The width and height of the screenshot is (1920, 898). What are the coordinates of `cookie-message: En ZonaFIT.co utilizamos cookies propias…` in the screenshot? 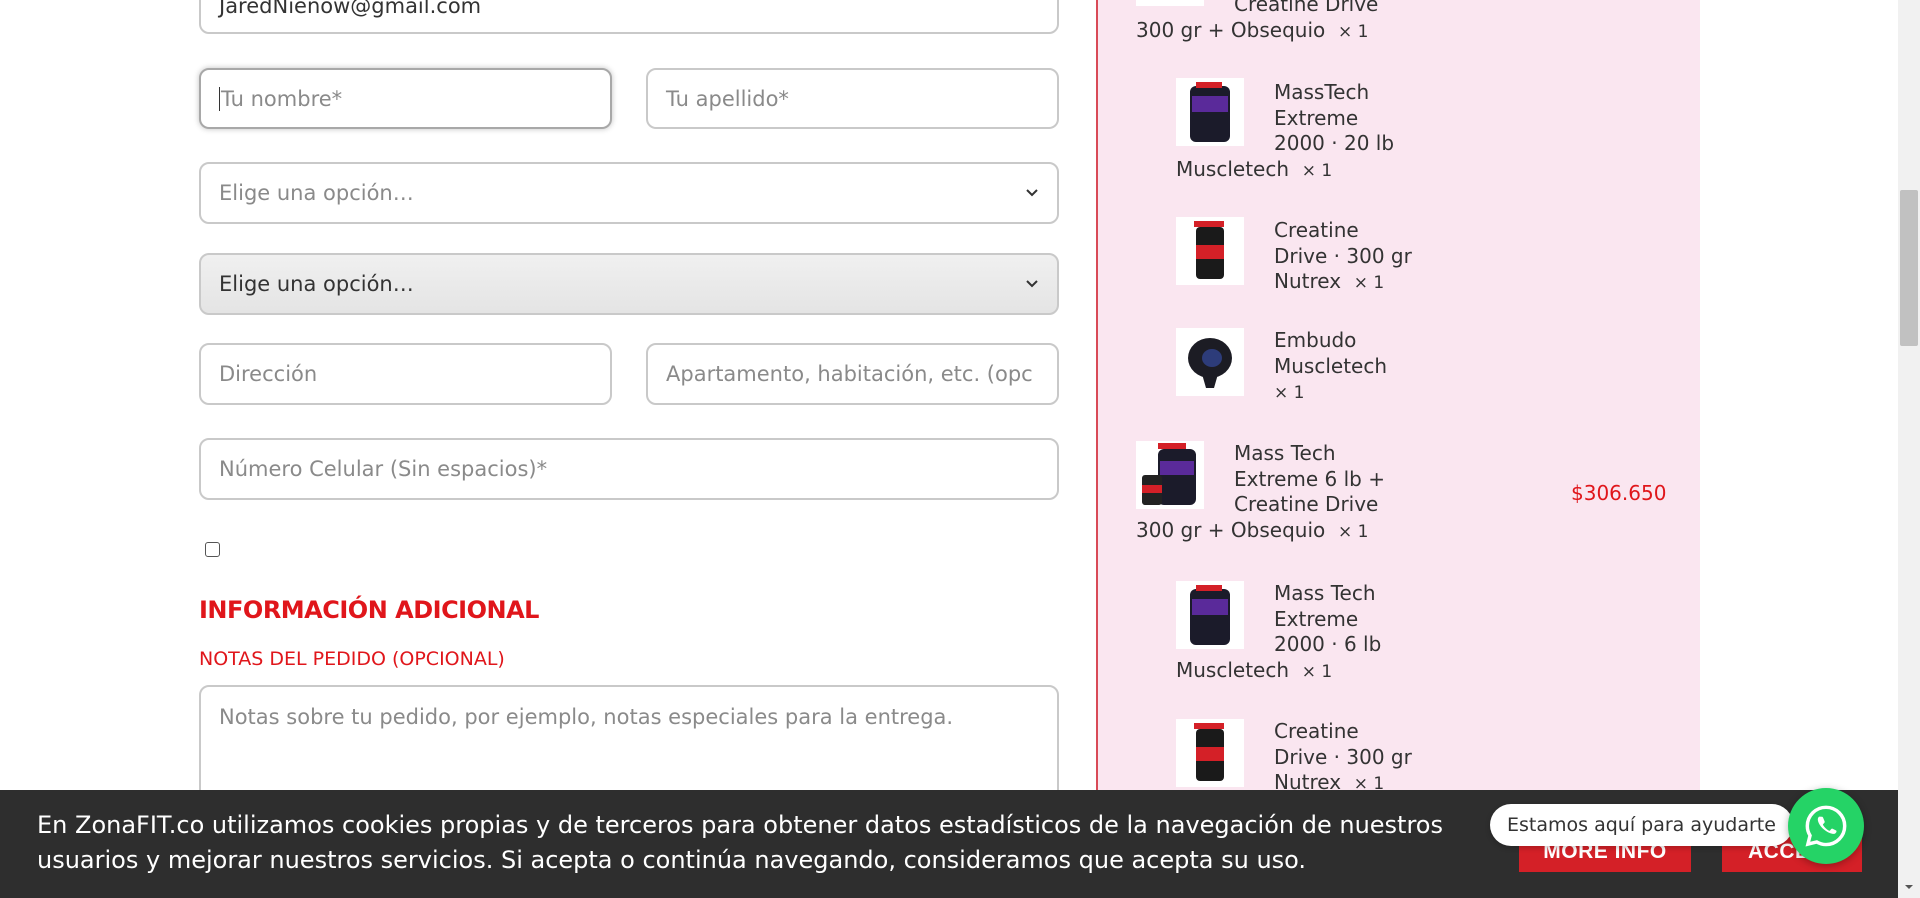 It's located at (740, 842).